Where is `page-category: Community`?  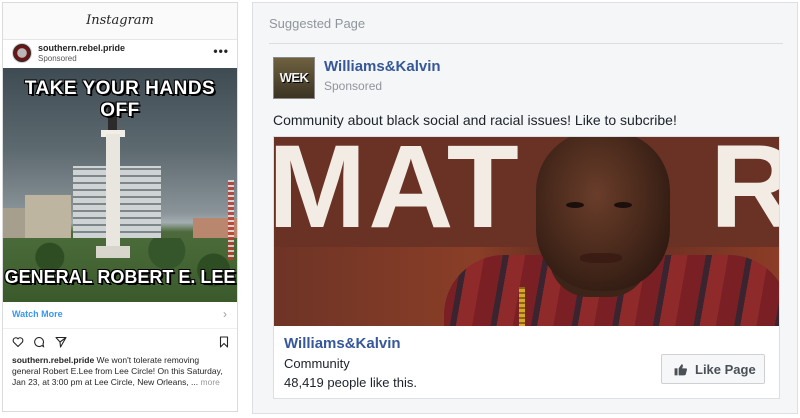
page-category: Community is located at coordinates (317, 363).